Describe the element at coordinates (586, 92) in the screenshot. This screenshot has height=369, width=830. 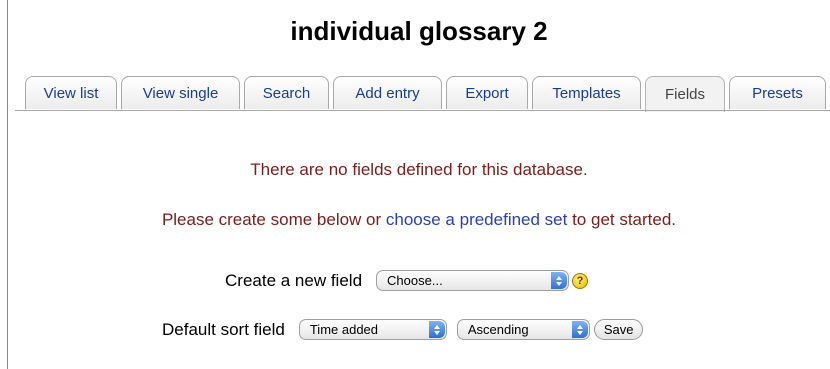
I see `tab-templates: Templates` at that location.